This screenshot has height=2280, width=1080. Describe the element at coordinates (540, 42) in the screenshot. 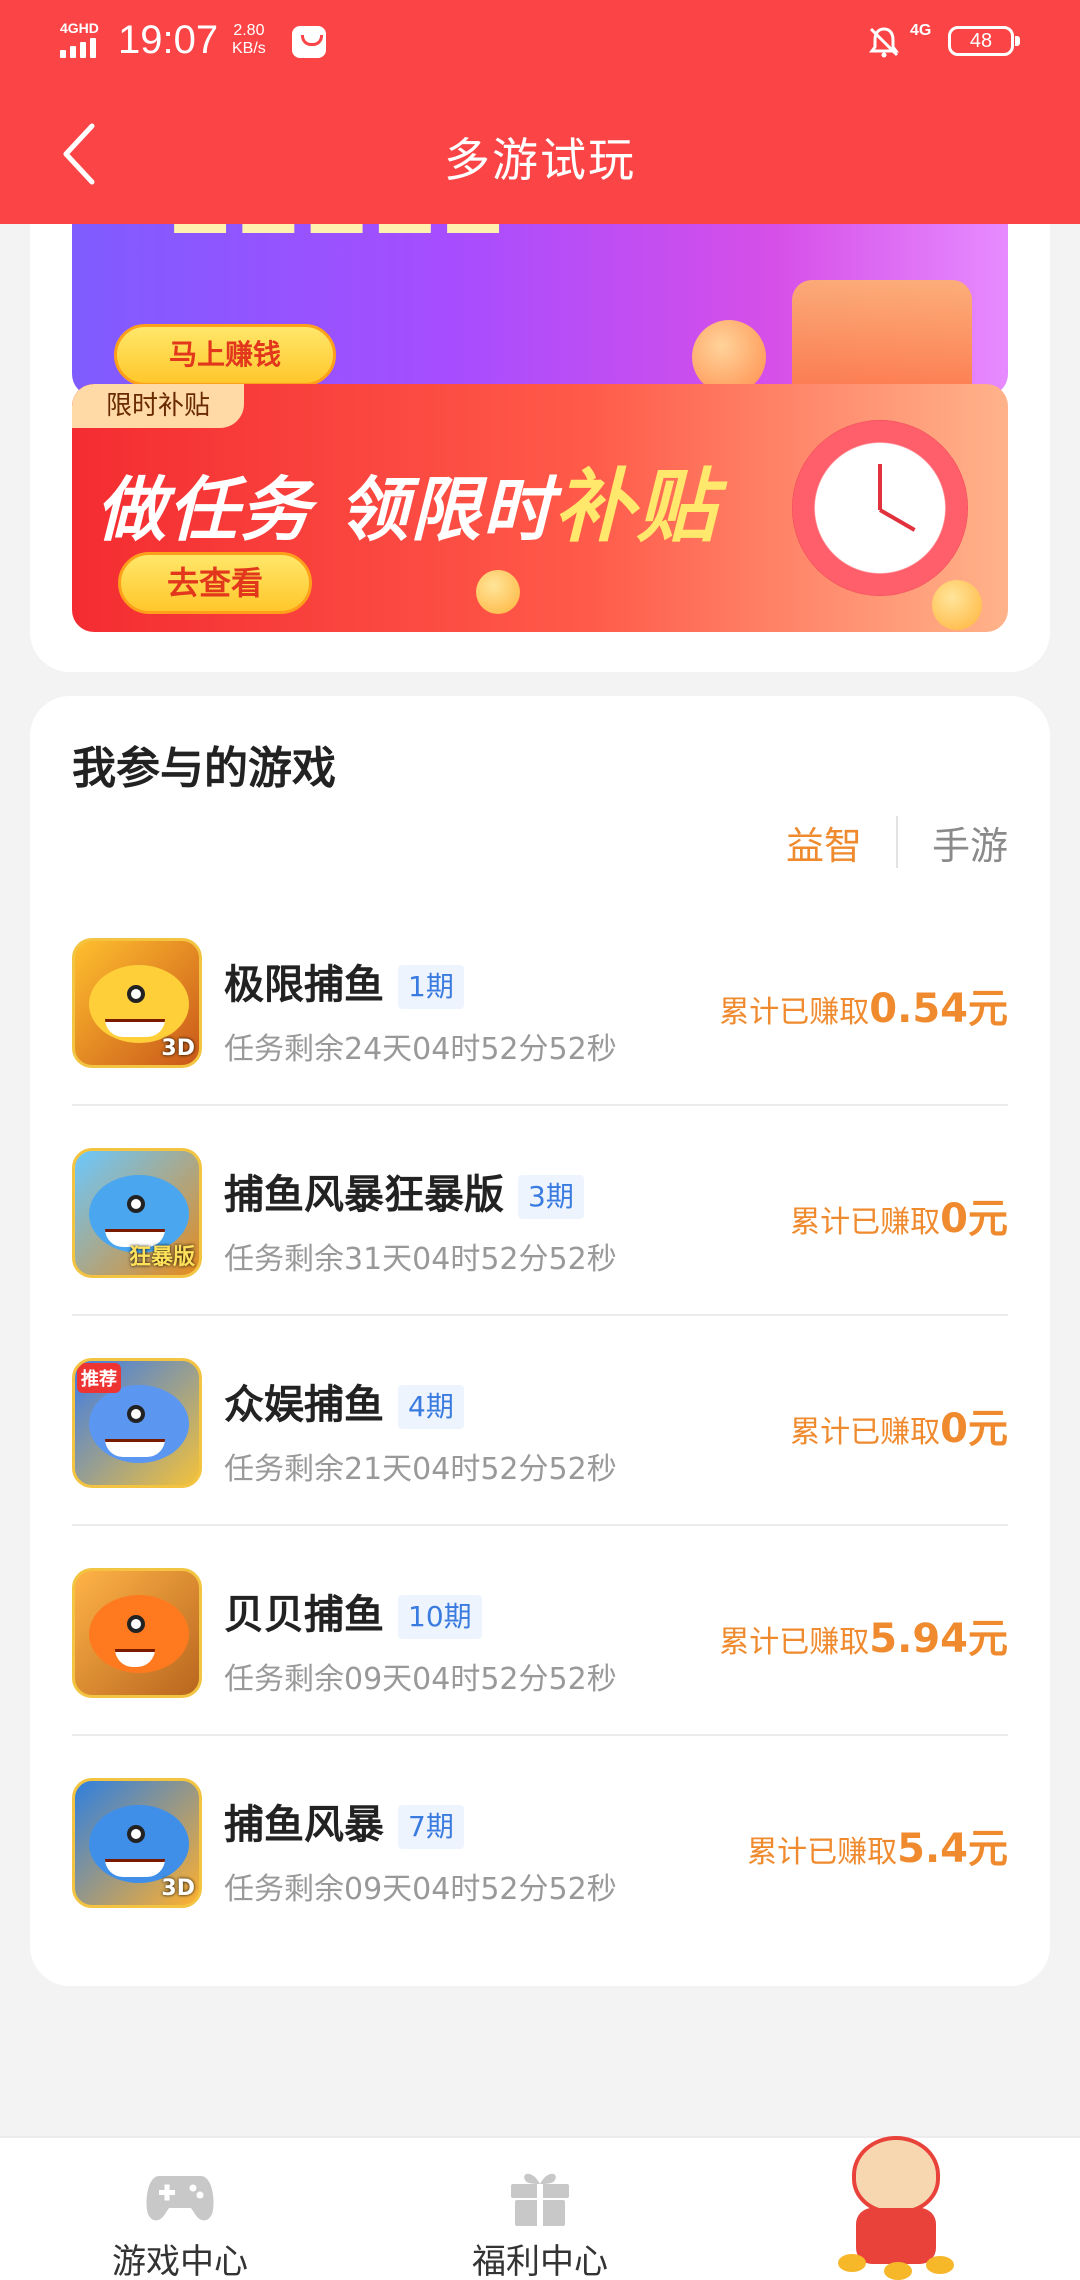

I see `status-bar: 4GHD 19:07 2.80 KB/s 4G 48` at that location.